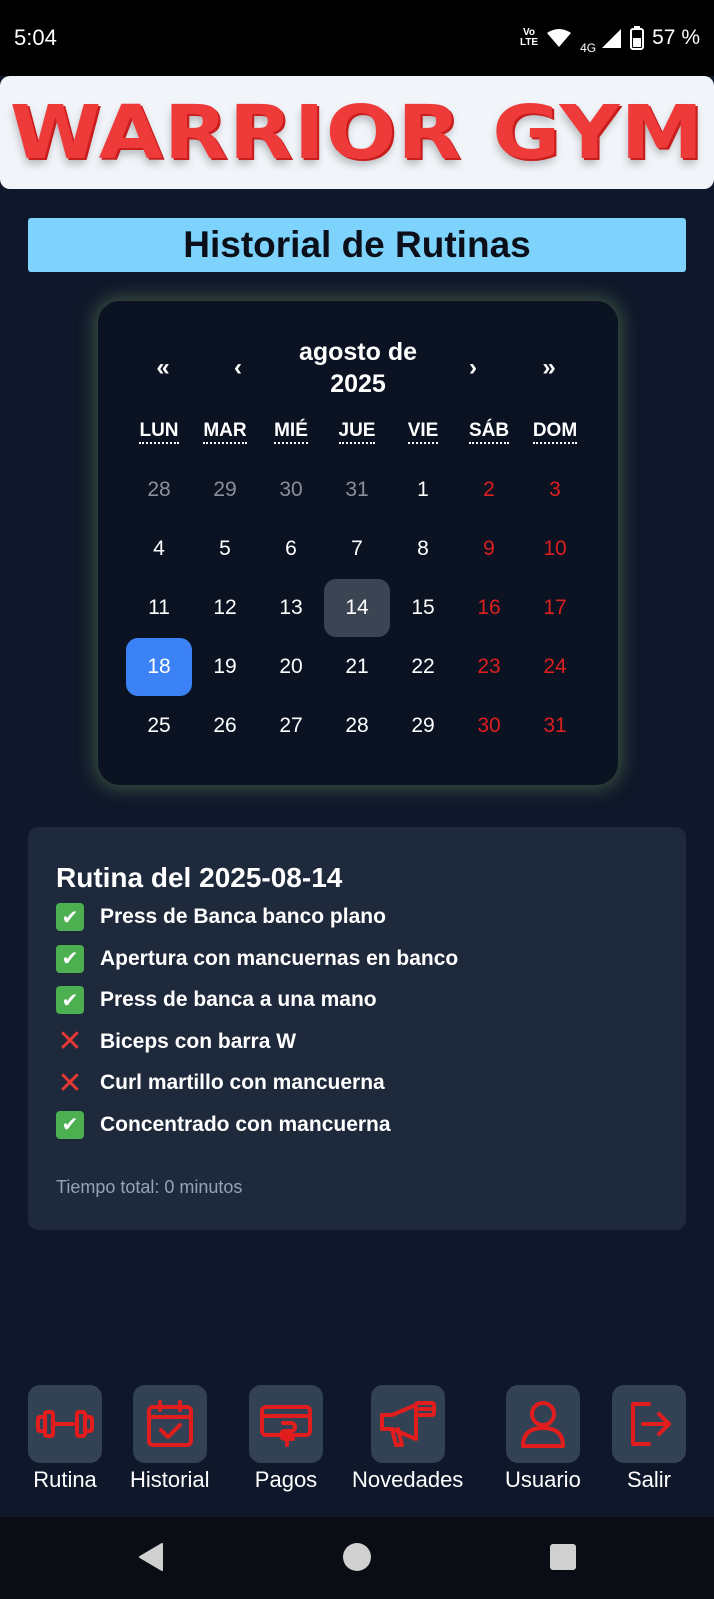 The image size is (714, 1599). I want to click on dumbbell-icon, so click(65, 1424).